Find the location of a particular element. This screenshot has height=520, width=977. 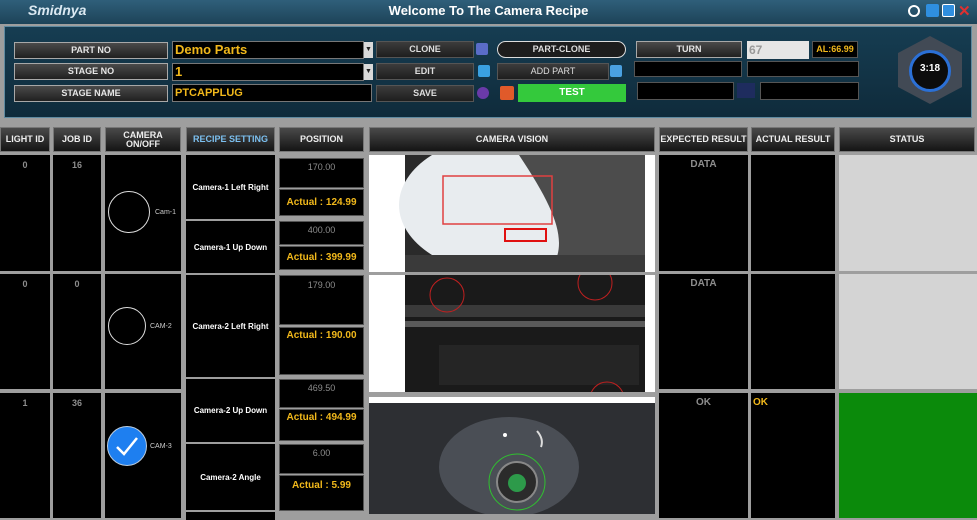

job-id-cell: 16 is located at coordinates (77, 213).